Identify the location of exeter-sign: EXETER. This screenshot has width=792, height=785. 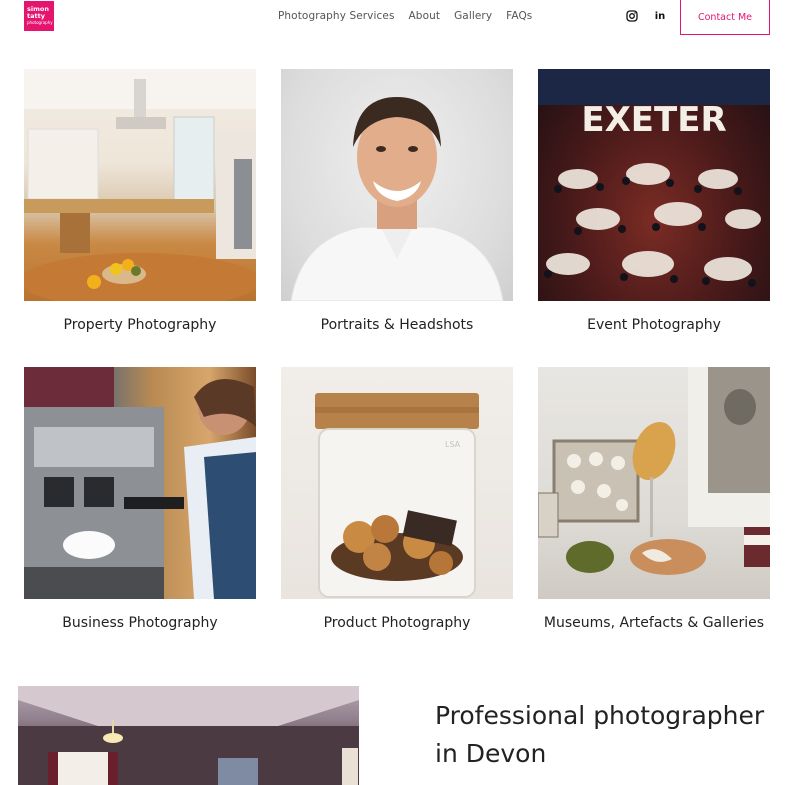
(653, 120).